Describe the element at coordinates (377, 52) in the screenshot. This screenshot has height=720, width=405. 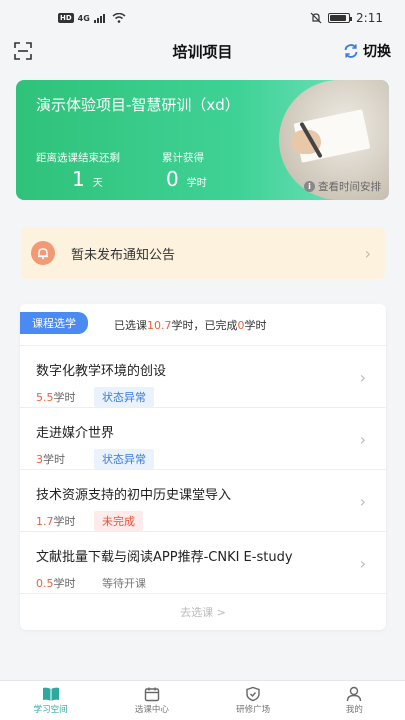
I see `switch-label: 切换` at that location.